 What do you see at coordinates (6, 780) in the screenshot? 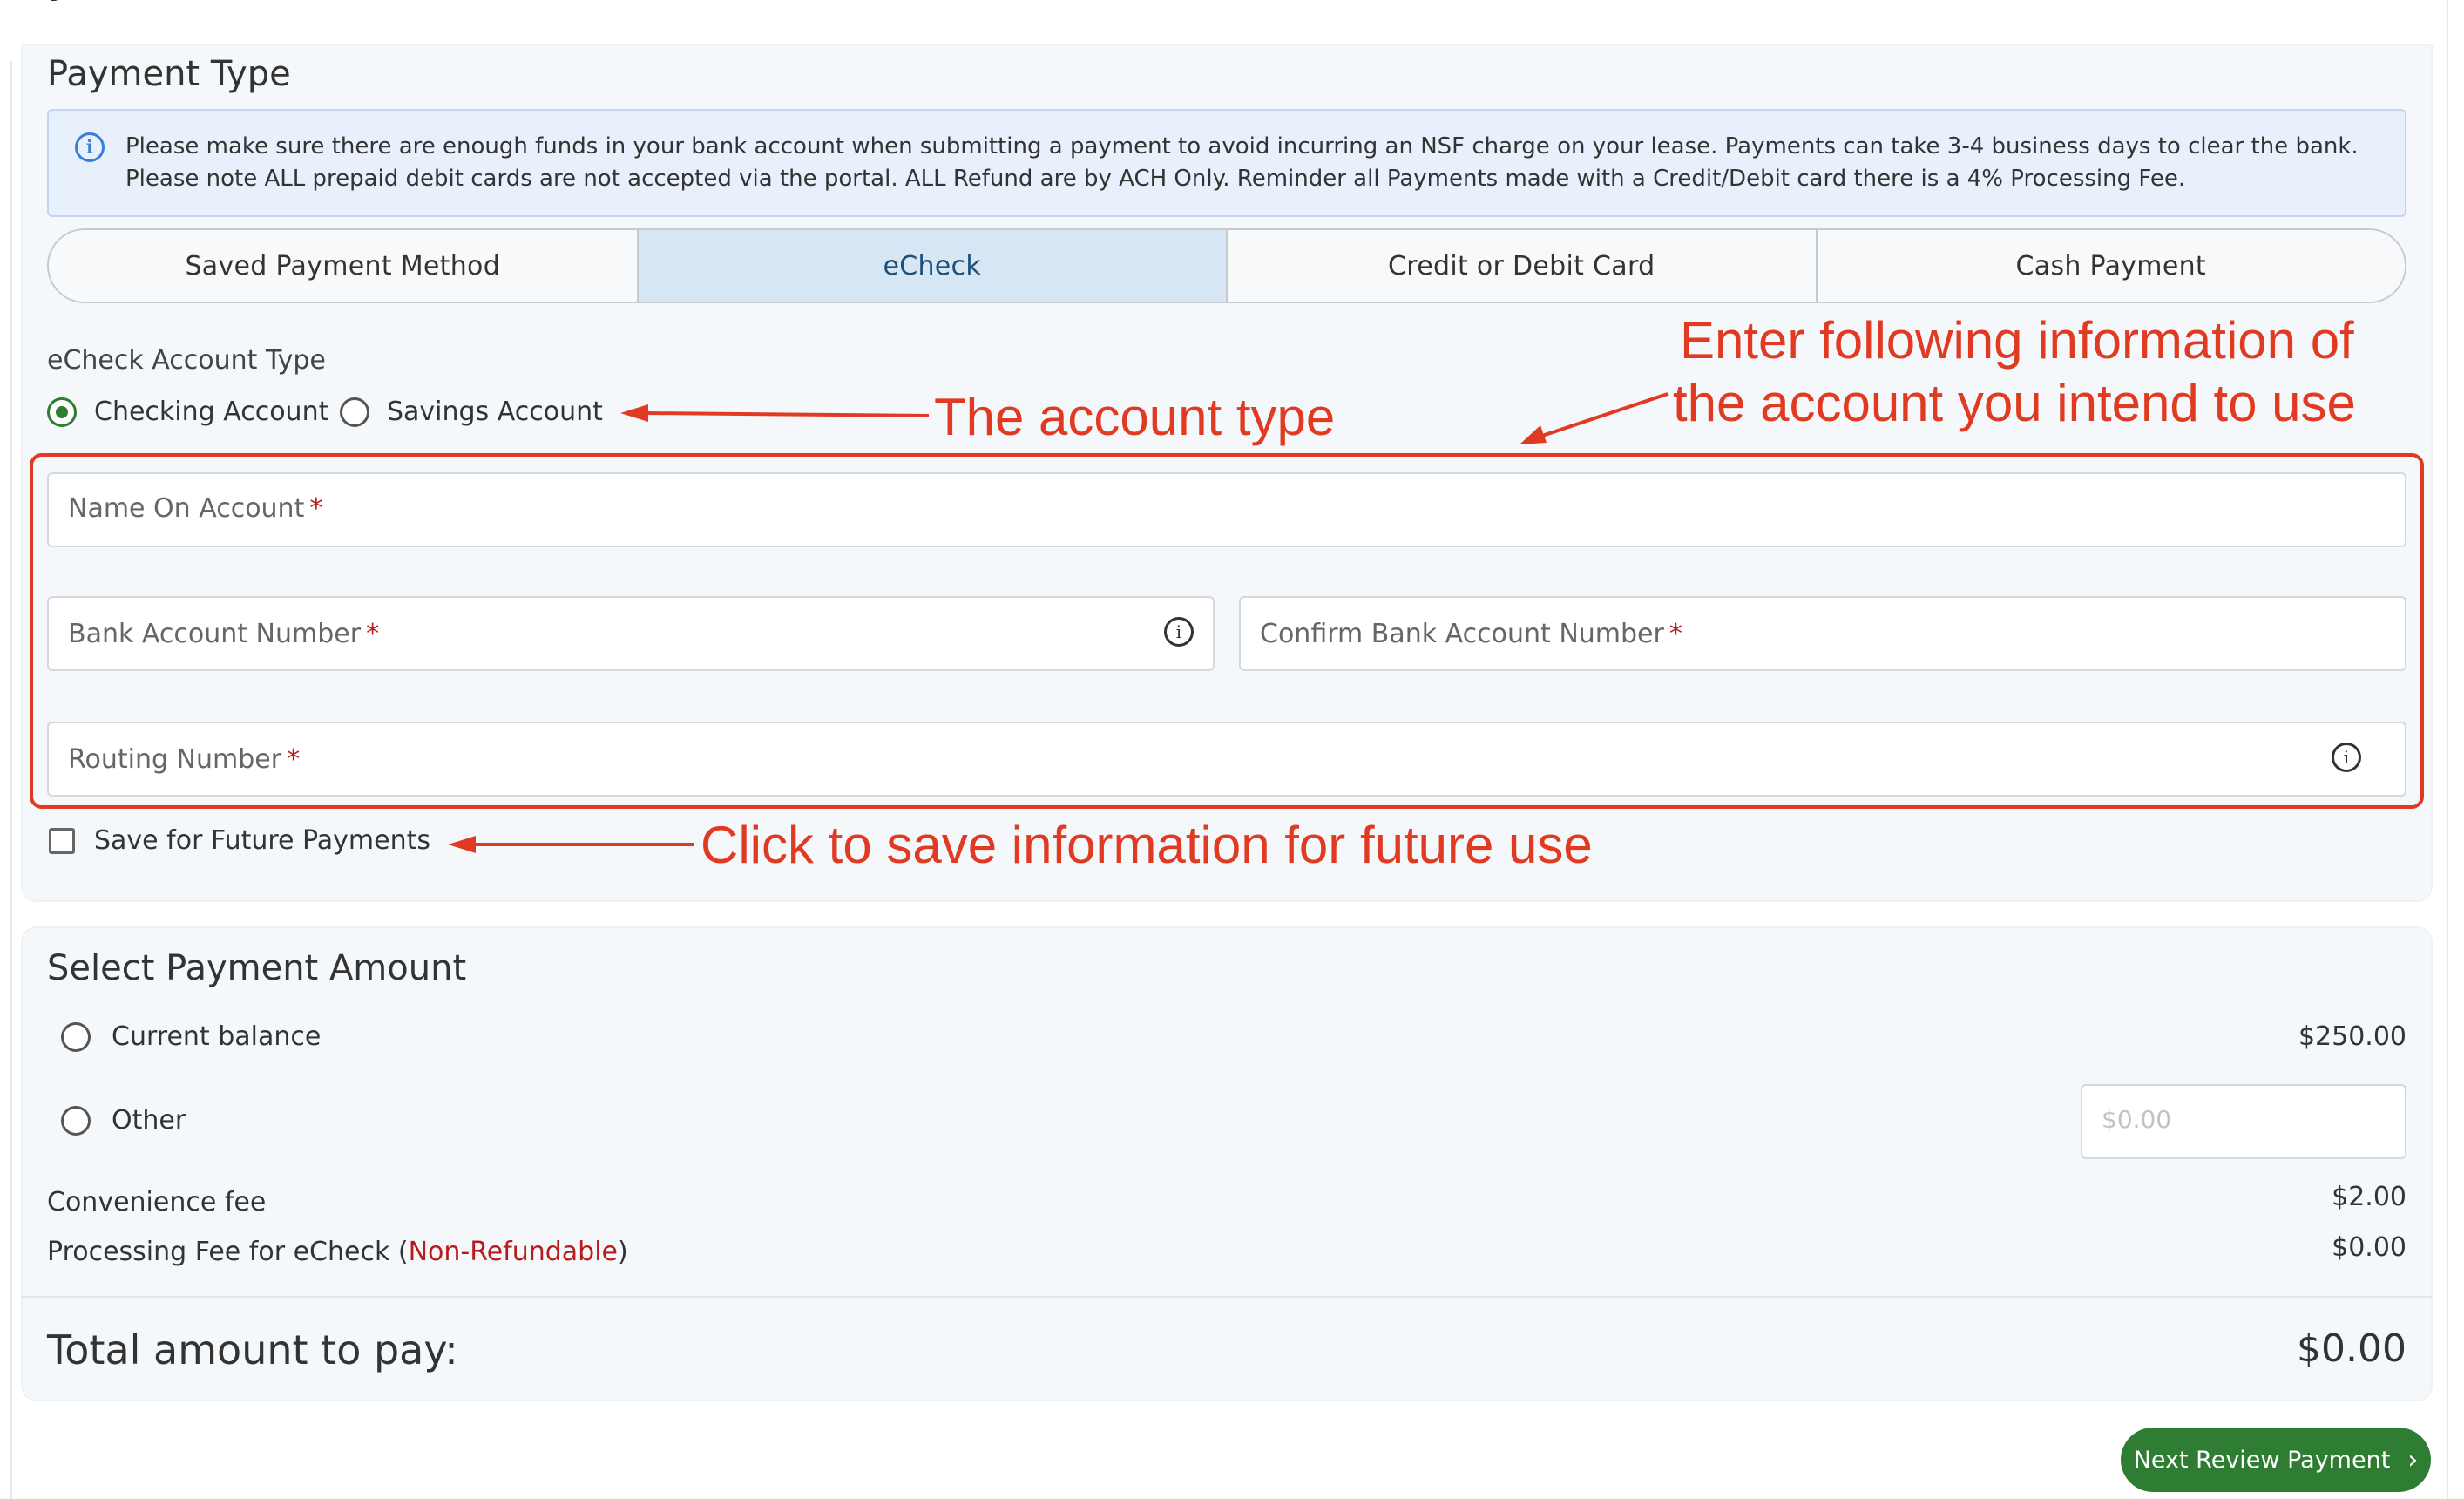
I see `left-edge` at bounding box center [6, 780].